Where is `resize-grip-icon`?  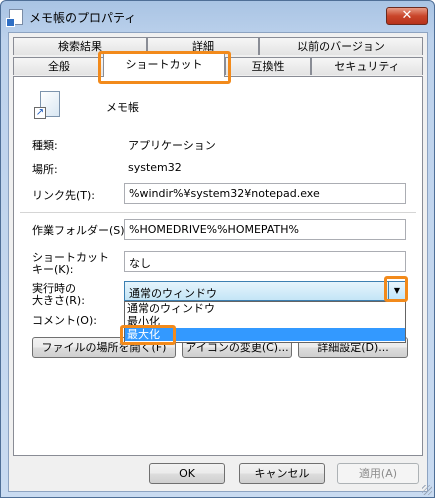
resize-grip-icon is located at coordinates (427, 490).